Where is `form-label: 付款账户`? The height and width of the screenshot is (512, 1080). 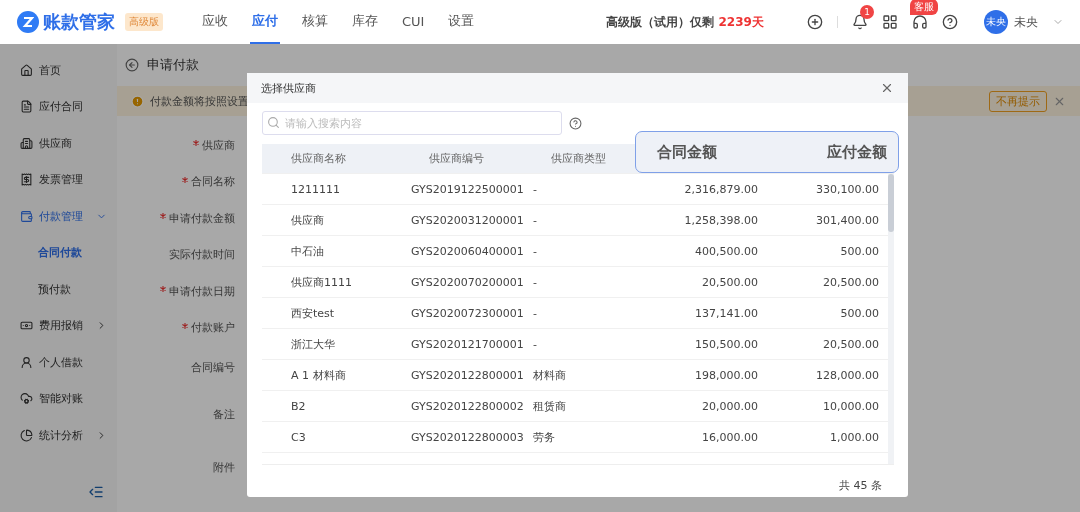 form-label: 付款账户 is located at coordinates (213, 328).